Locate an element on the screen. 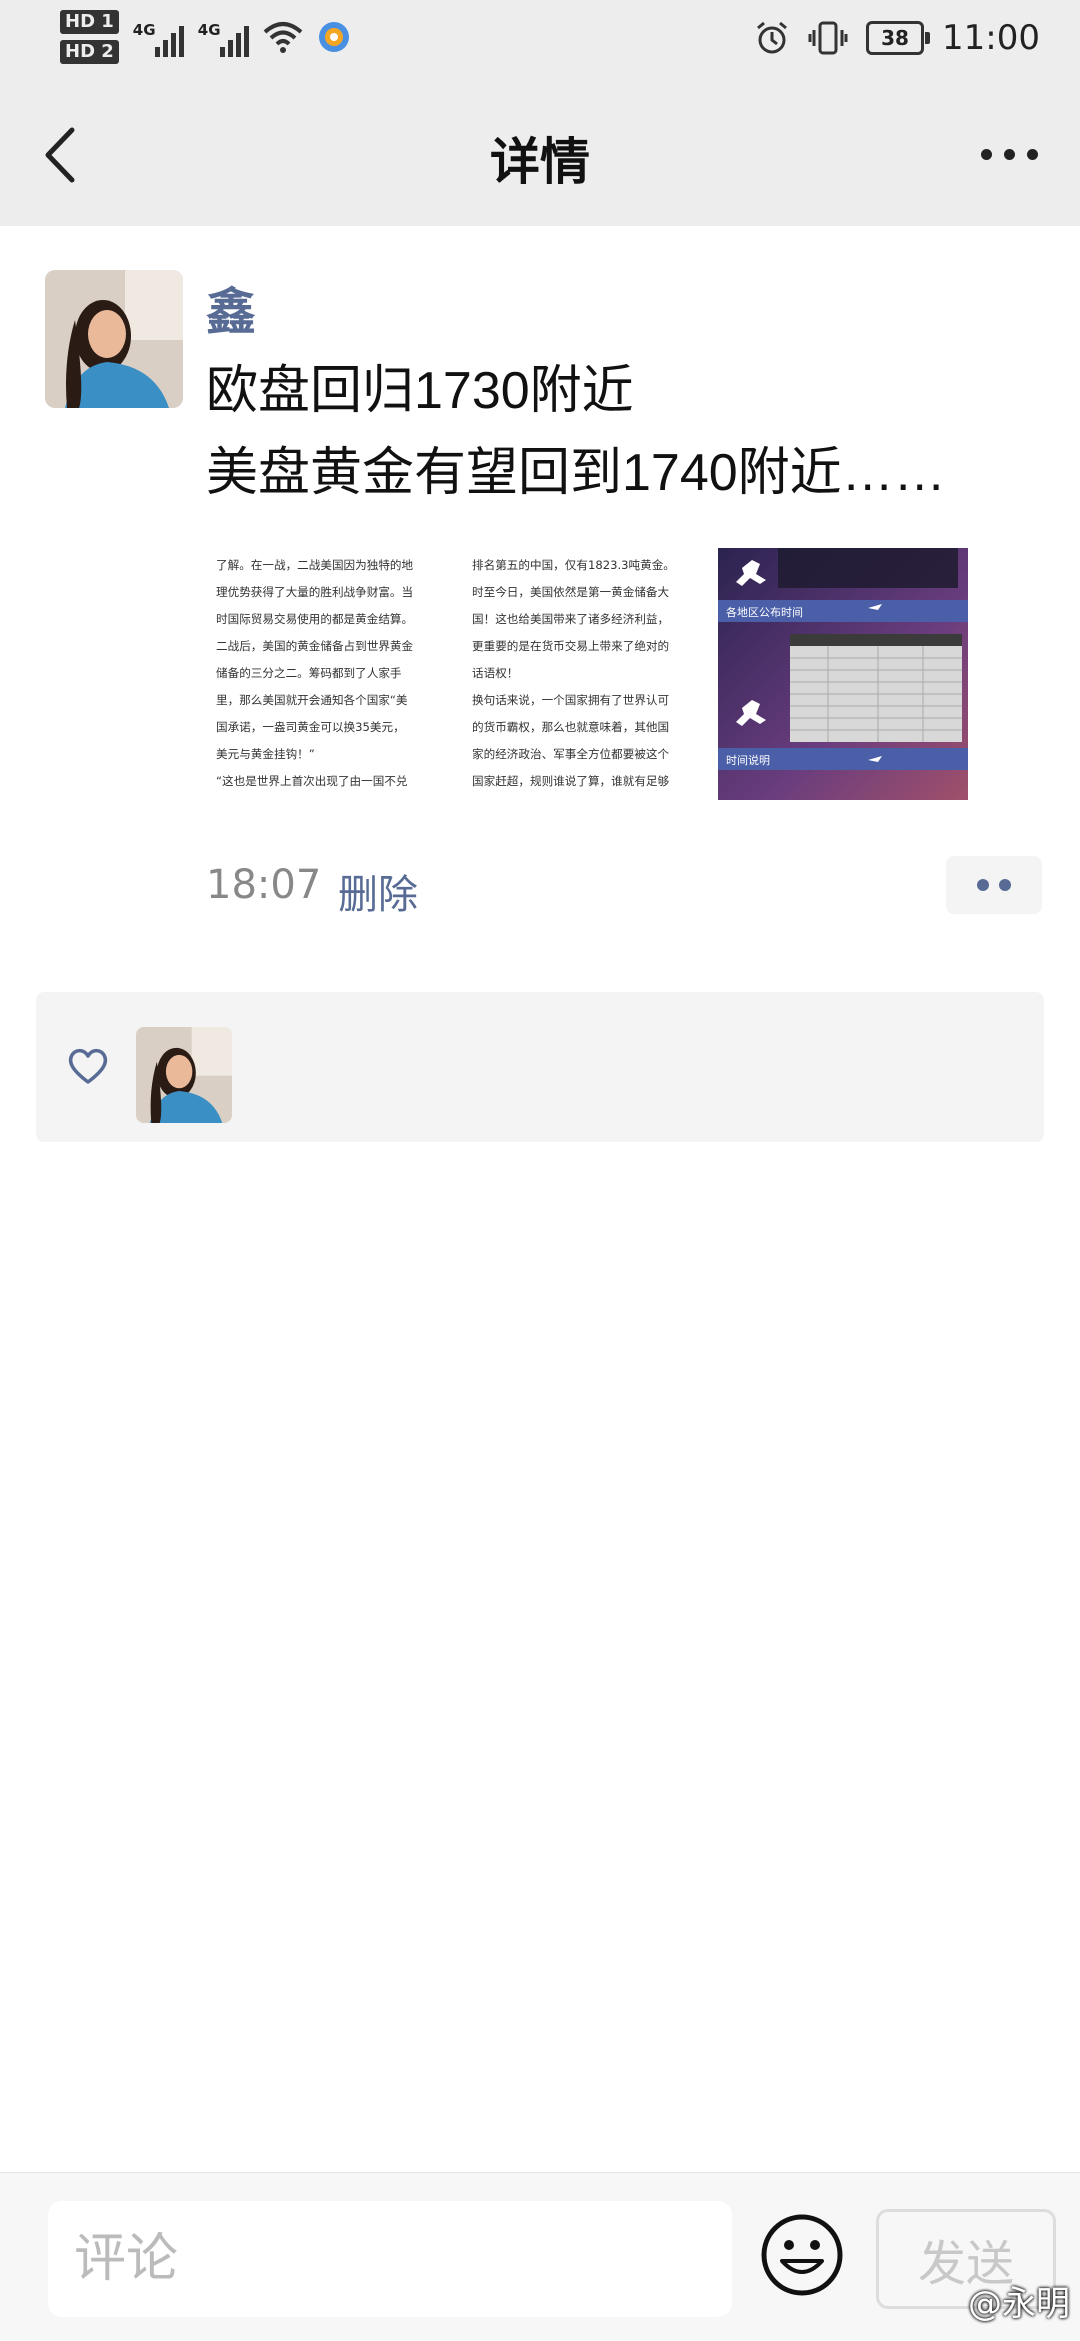  comment-input is located at coordinates (390, 2259).